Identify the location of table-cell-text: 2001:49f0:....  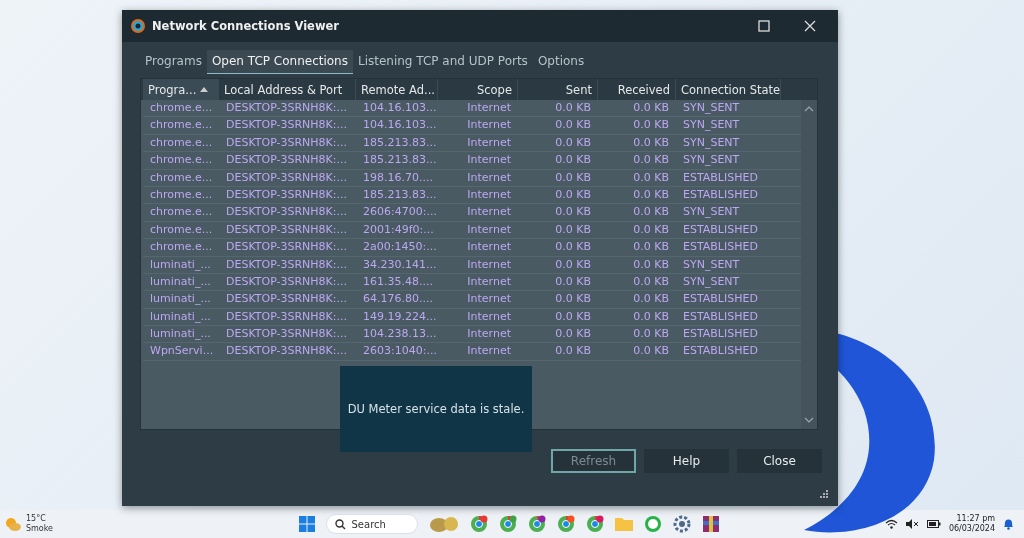
(398, 229).